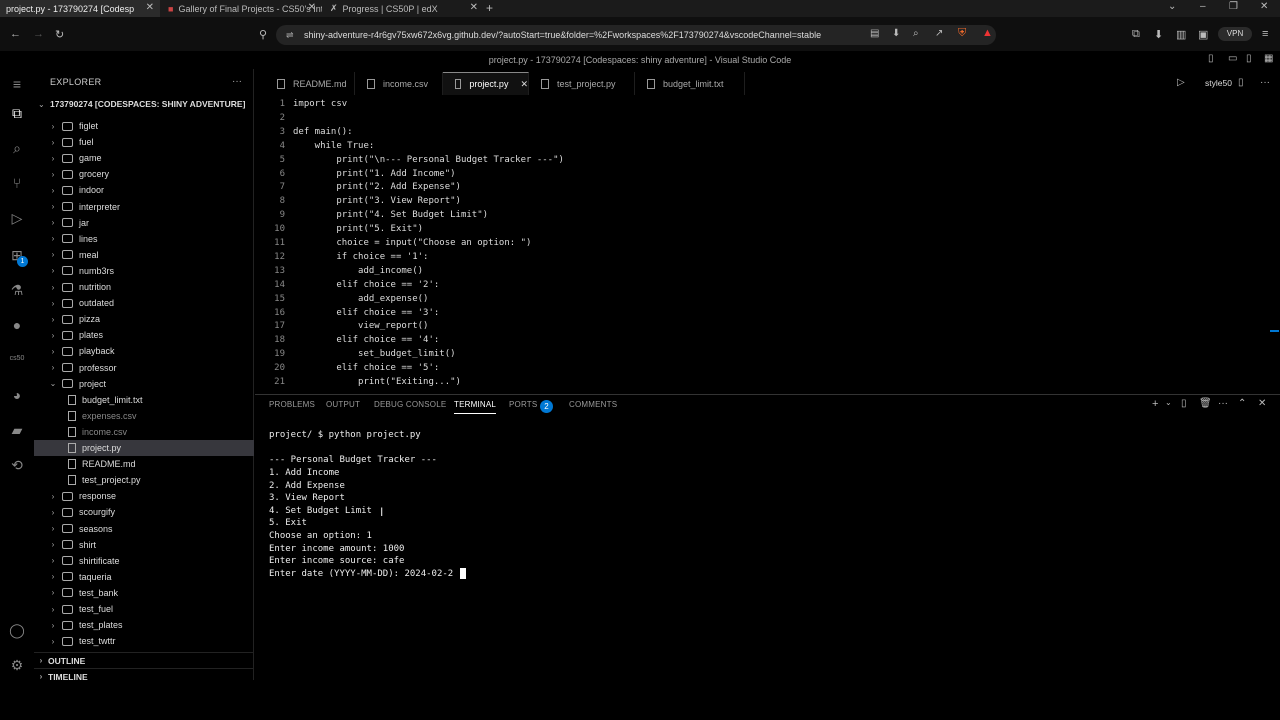  What do you see at coordinates (15, 34) in the screenshot?
I see `back-icon: ←` at bounding box center [15, 34].